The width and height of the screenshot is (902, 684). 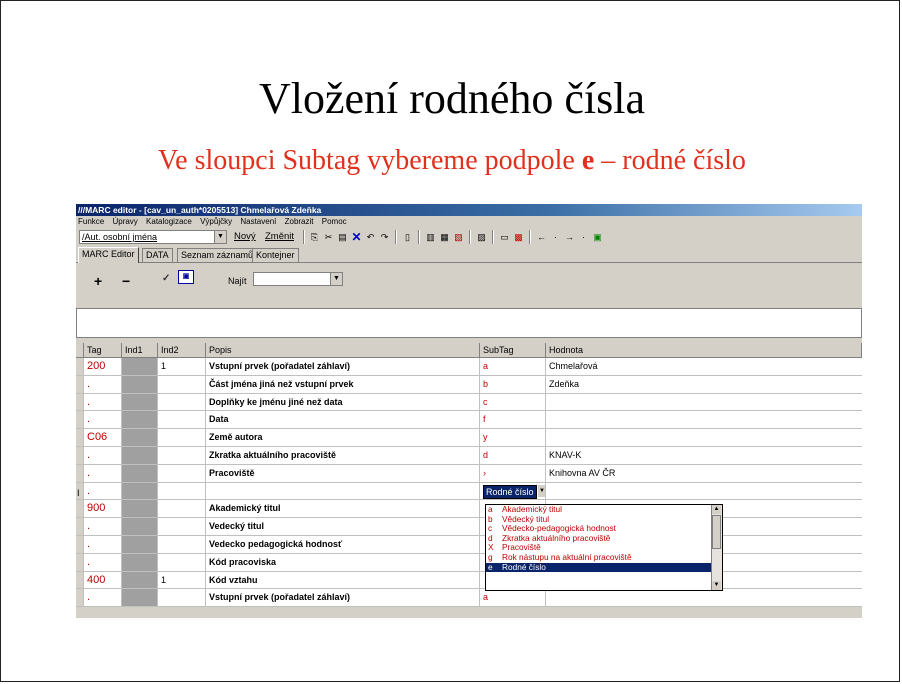 What do you see at coordinates (704, 455) in the screenshot?
I see `cell-hodnota: KNAV-K` at bounding box center [704, 455].